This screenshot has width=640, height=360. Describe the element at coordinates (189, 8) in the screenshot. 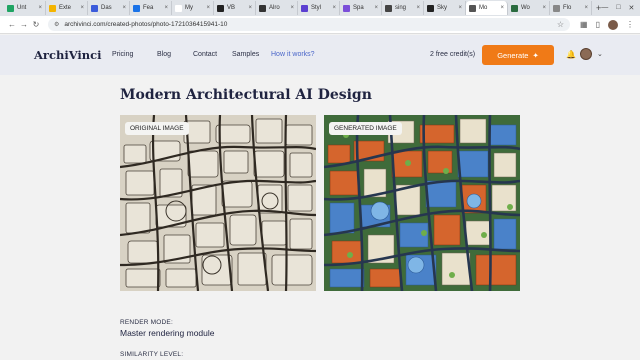

I see `tab-label: My` at that location.